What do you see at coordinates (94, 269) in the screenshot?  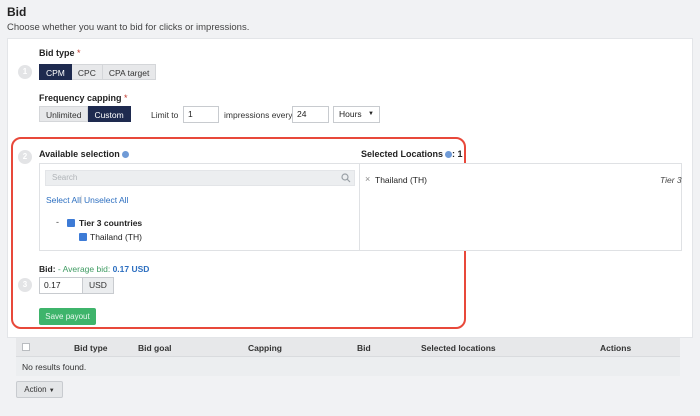 I see `bid-summary: Bid: - Average bid: 0.17 USD` at bounding box center [94, 269].